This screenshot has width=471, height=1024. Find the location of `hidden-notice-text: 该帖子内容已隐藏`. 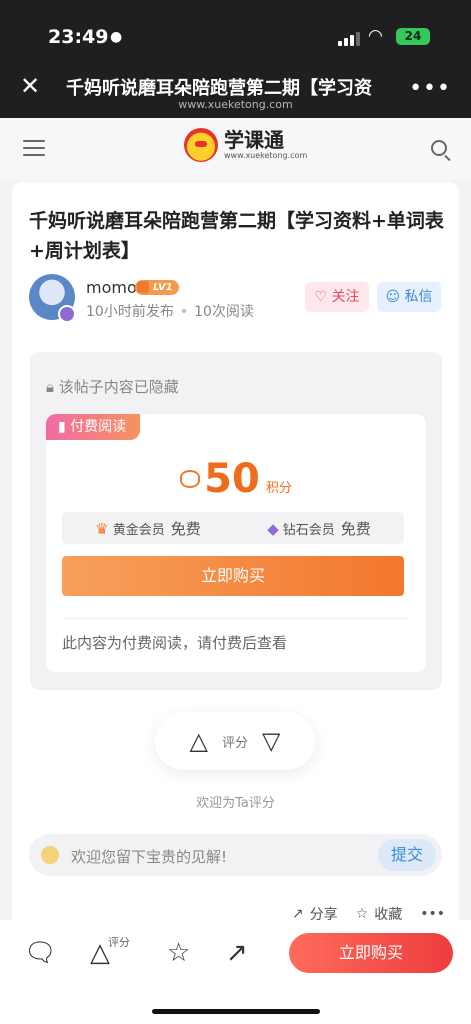

hidden-notice-text: 该帖子内容已隐藏 is located at coordinates (118, 387).